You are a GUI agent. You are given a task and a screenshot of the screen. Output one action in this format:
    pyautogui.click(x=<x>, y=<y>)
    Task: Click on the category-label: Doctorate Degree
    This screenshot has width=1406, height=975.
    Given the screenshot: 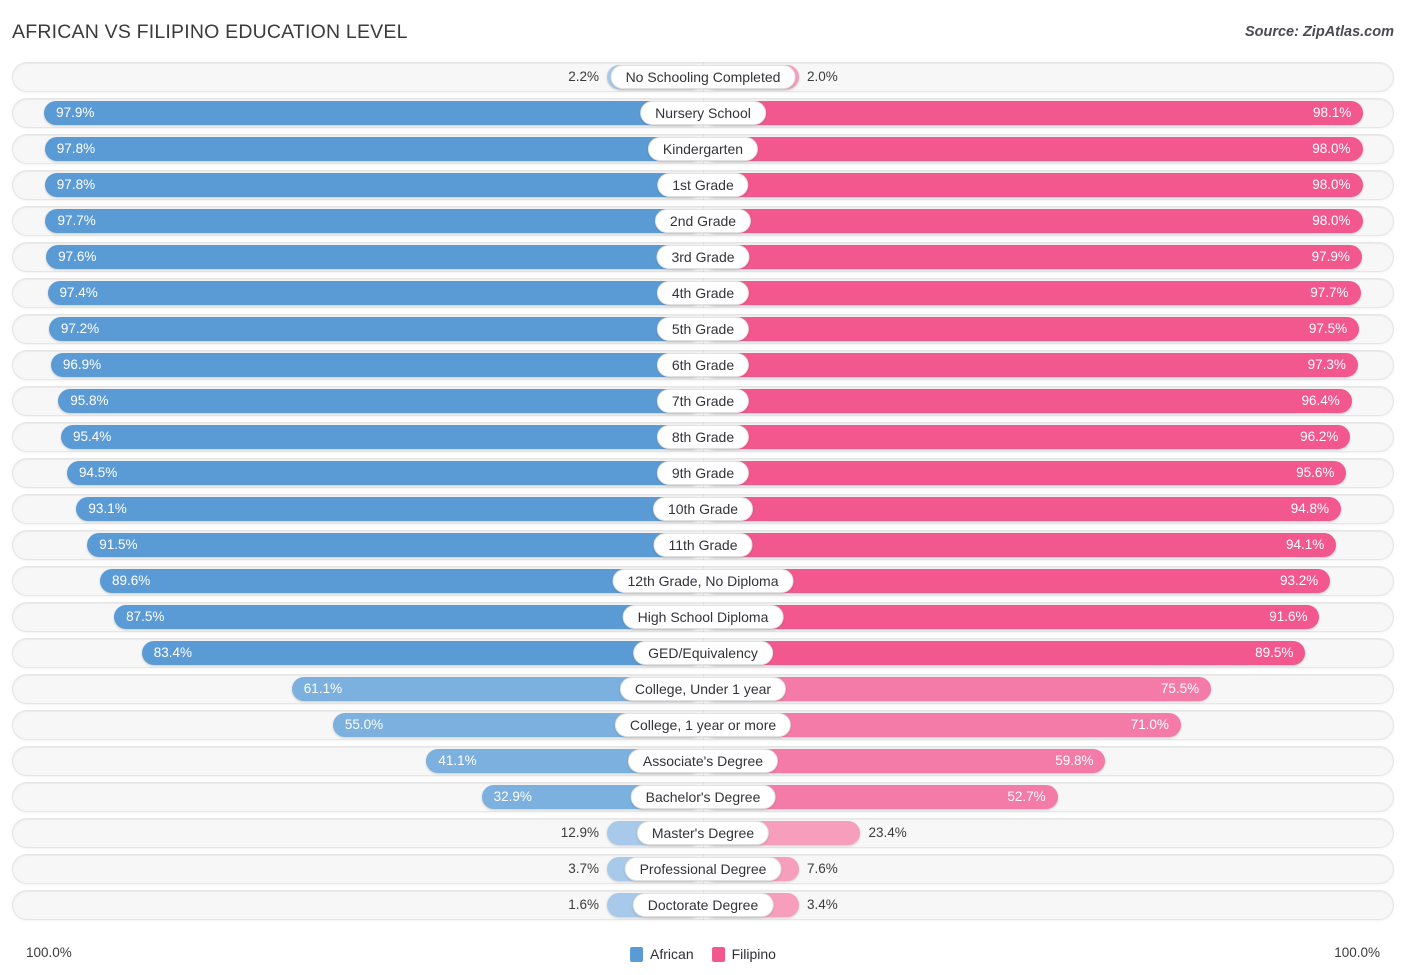 What is the action you would take?
    pyautogui.click(x=703, y=905)
    